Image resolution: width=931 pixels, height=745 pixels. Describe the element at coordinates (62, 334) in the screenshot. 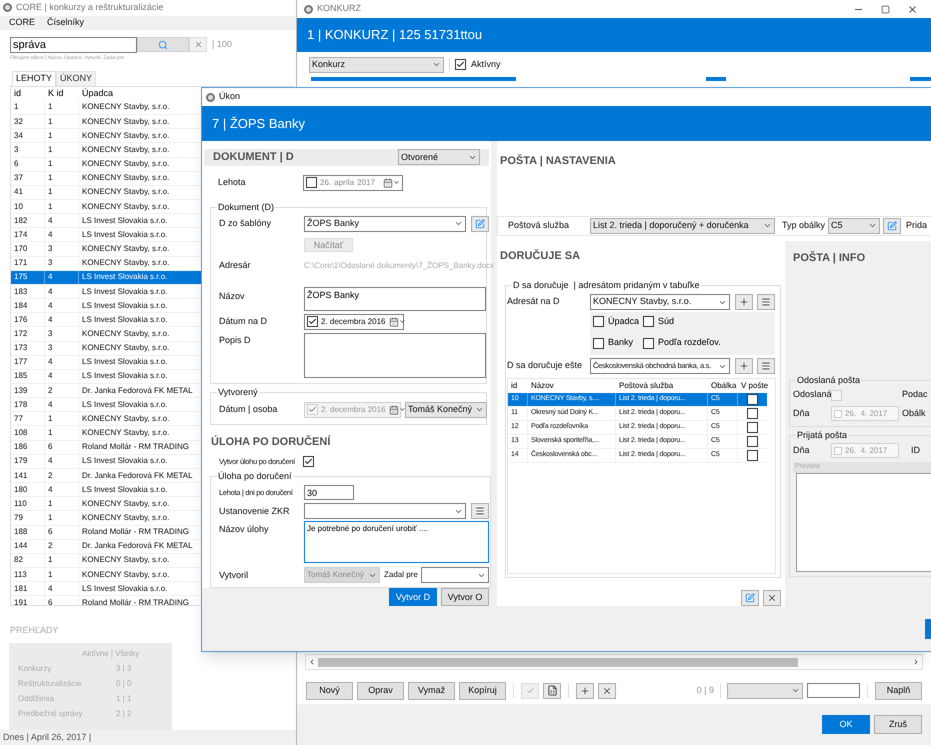

I see `table-cell: 3` at that location.